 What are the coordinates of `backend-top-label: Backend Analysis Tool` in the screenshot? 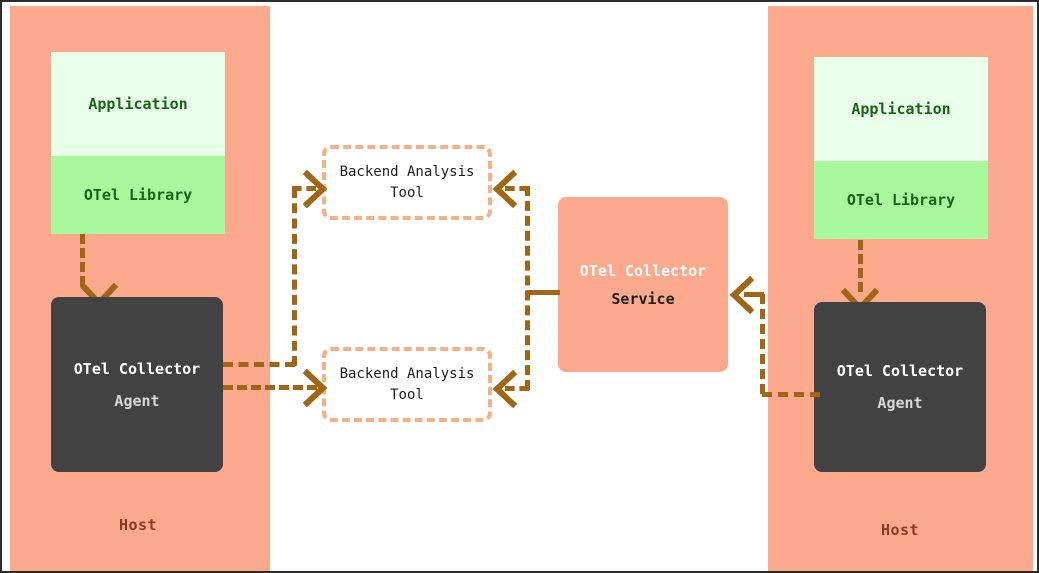 It's located at (407, 182).